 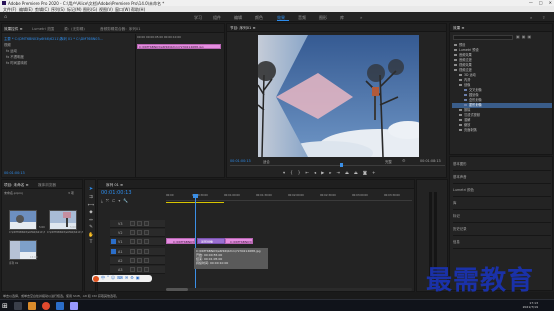 What do you see at coordinates (16, 62) in the screenshot?
I see `section-time-remap: fx 时间重映射` at bounding box center [16, 62].